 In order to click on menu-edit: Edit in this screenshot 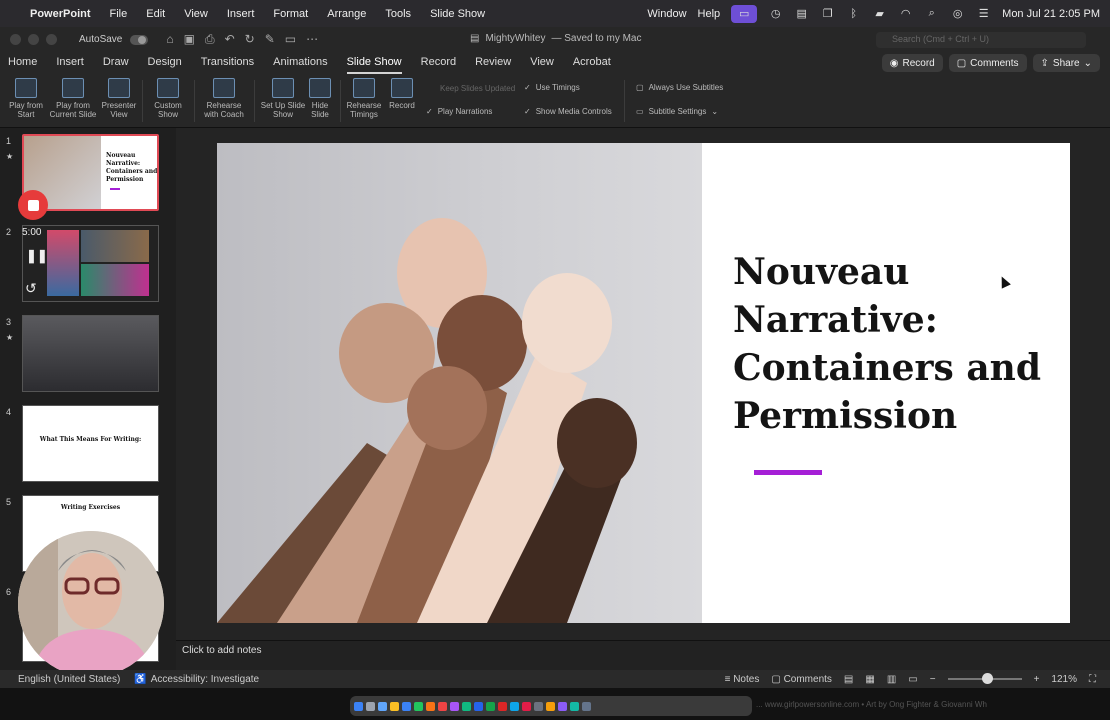, I will do `click(155, 14)`.